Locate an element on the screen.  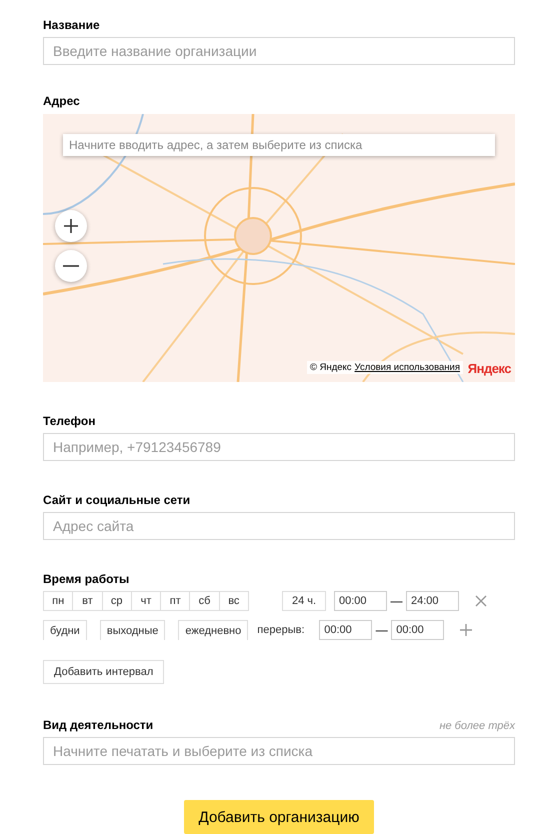
add-interval-button: Добавить интервал is located at coordinates (103, 672).